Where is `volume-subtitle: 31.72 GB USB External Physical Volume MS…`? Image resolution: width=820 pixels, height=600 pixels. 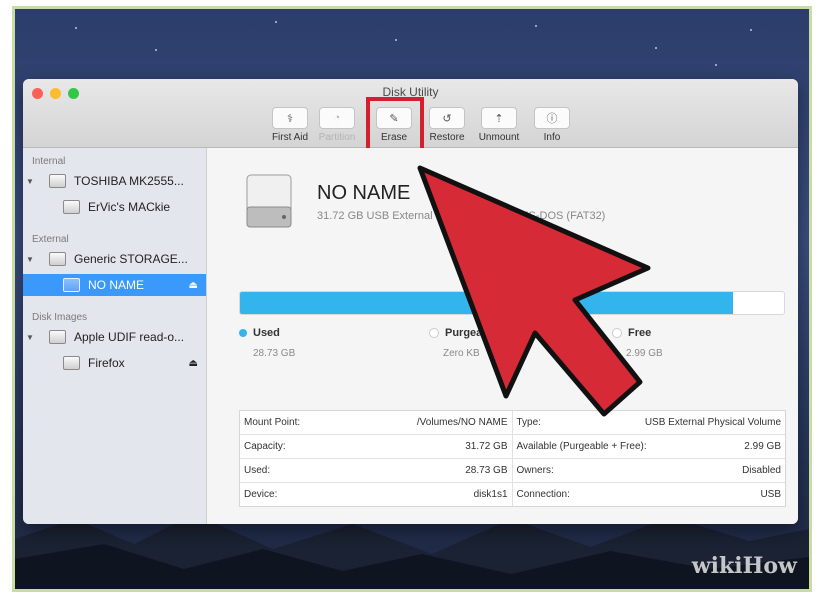 volume-subtitle: 31.72 GB USB External Physical Volume MS… is located at coordinates (461, 216).